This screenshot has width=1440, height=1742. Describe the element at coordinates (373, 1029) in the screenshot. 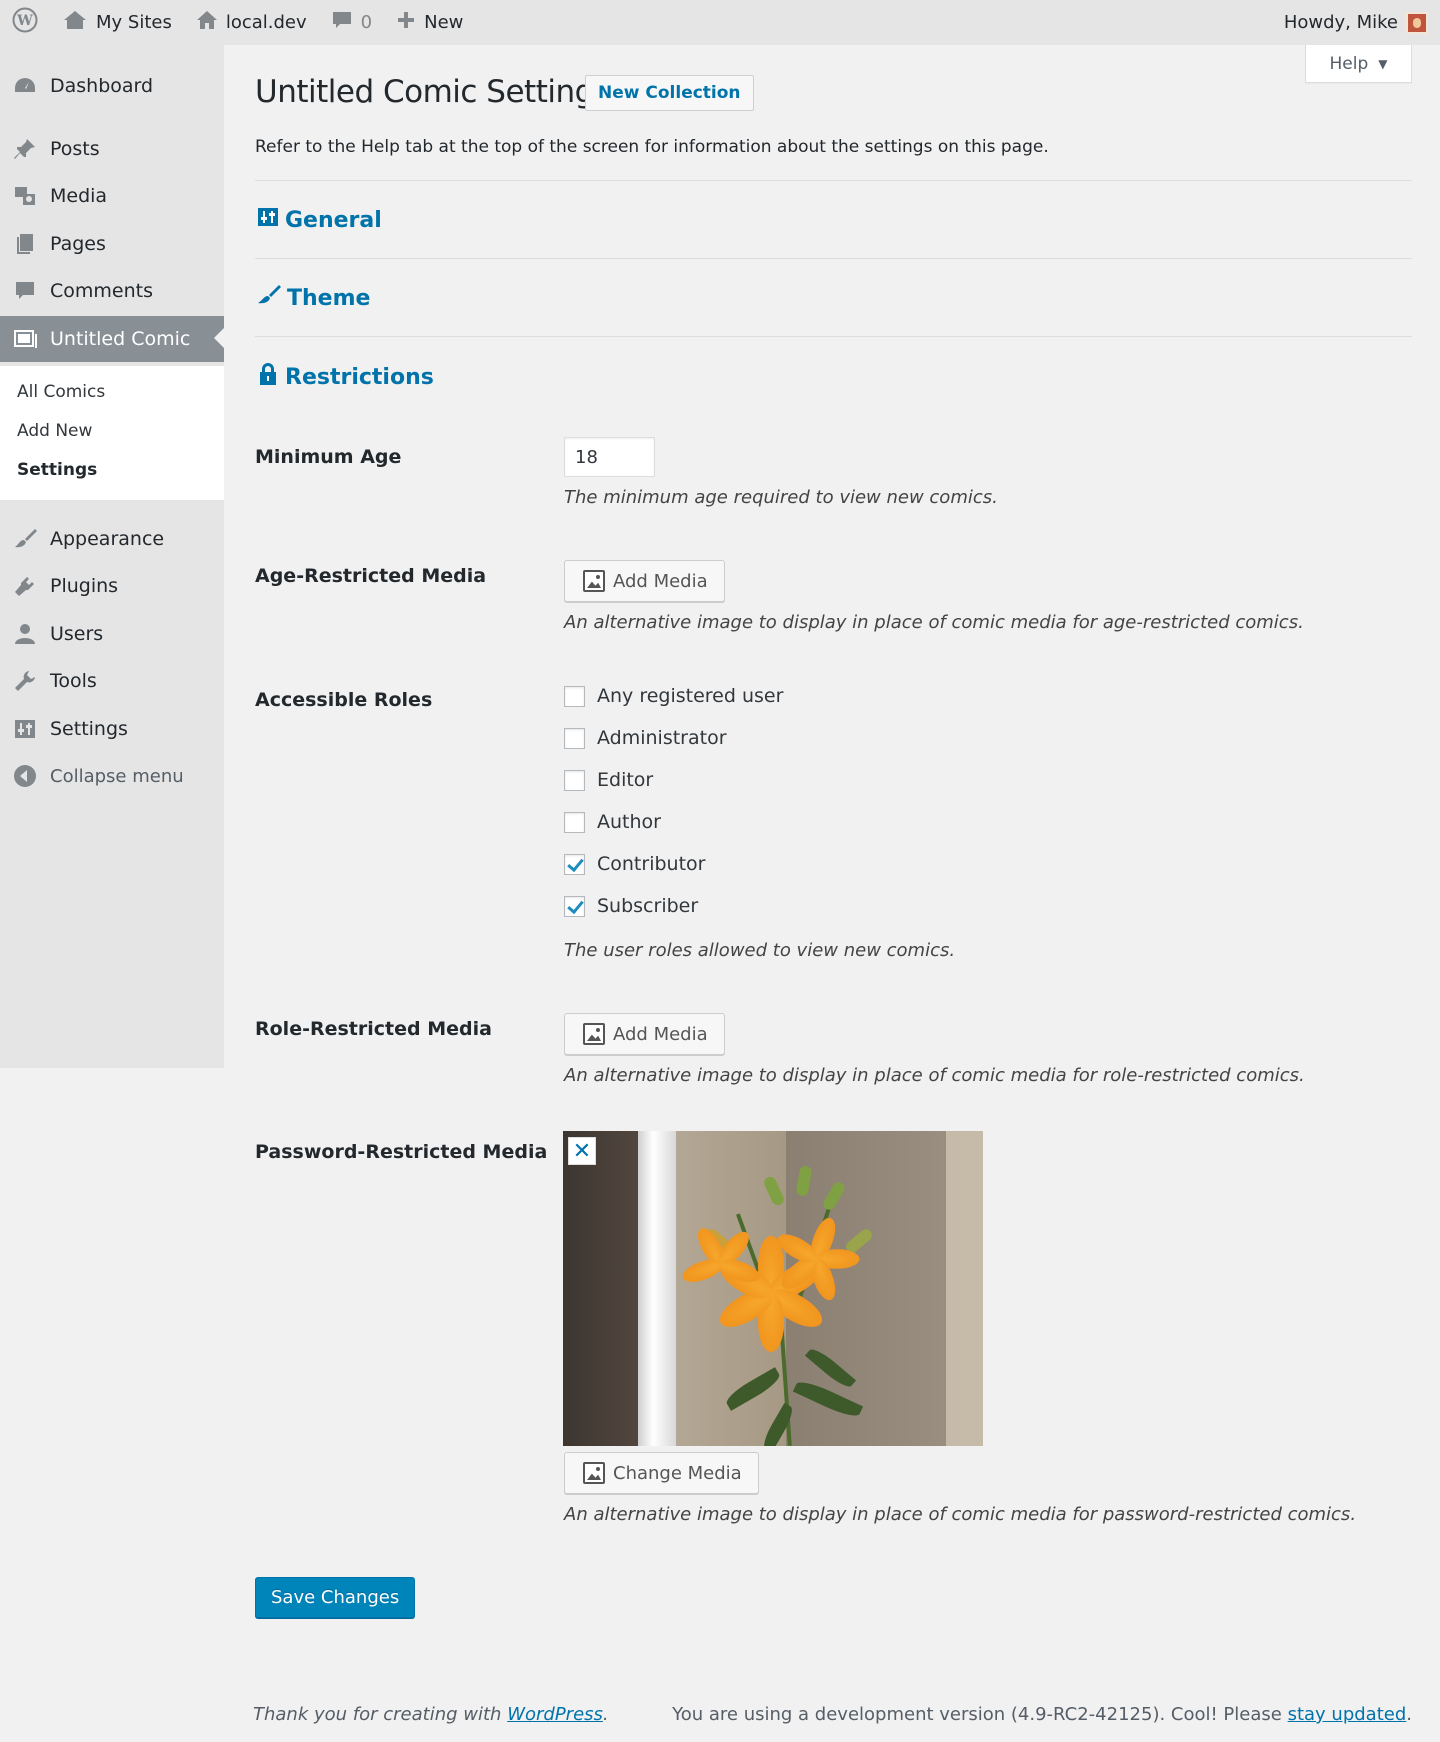

I see `role-media-label: Role-Restricted Media` at that location.